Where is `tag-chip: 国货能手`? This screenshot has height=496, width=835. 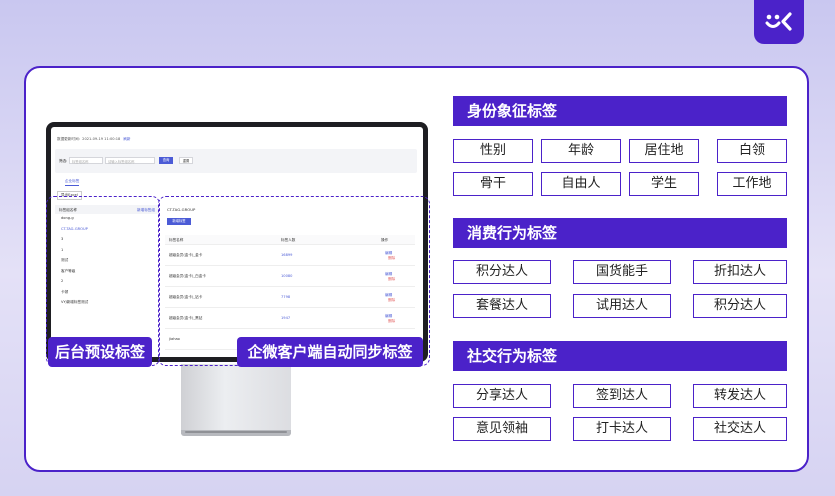
tag-chip: 国货能手 is located at coordinates (622, 272).